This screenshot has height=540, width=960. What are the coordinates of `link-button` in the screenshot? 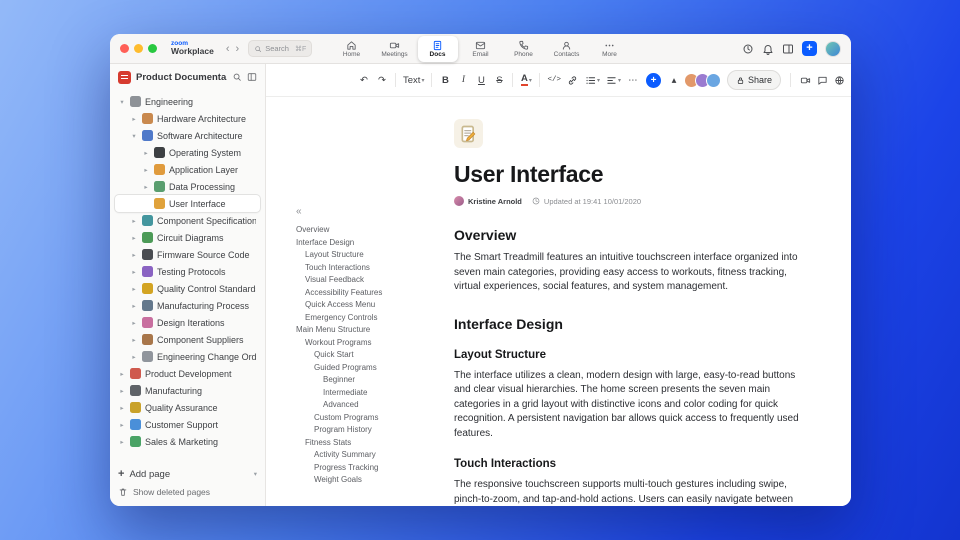 It's located at (573, 80).